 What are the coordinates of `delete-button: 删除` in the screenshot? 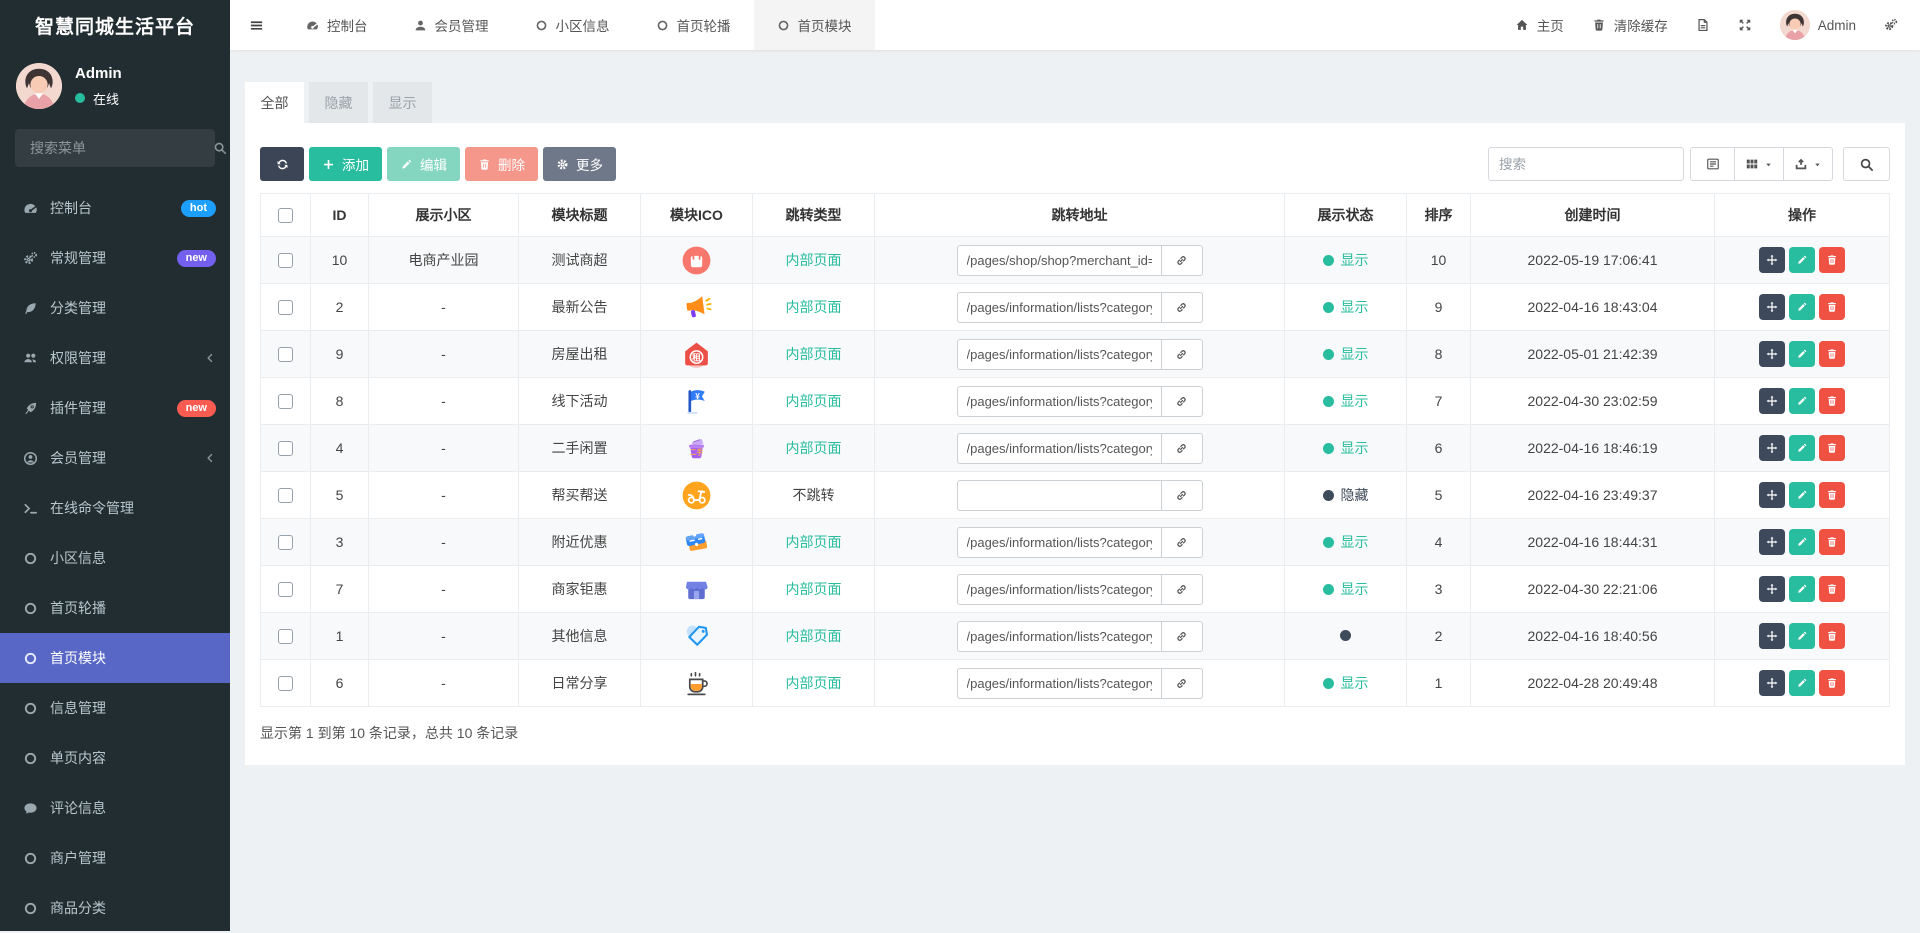 It's located at (501, 164).